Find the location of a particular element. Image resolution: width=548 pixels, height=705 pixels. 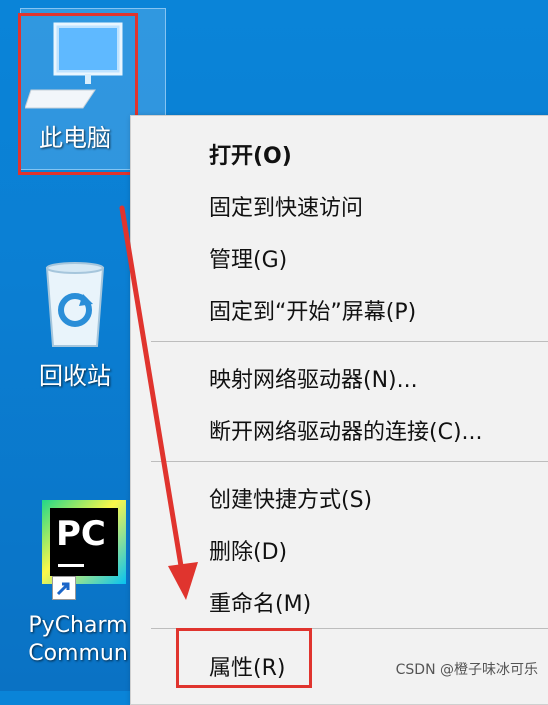

menu-item-create-shortcut: 创建快捷方式(S) is located at coordinates (290, 498).